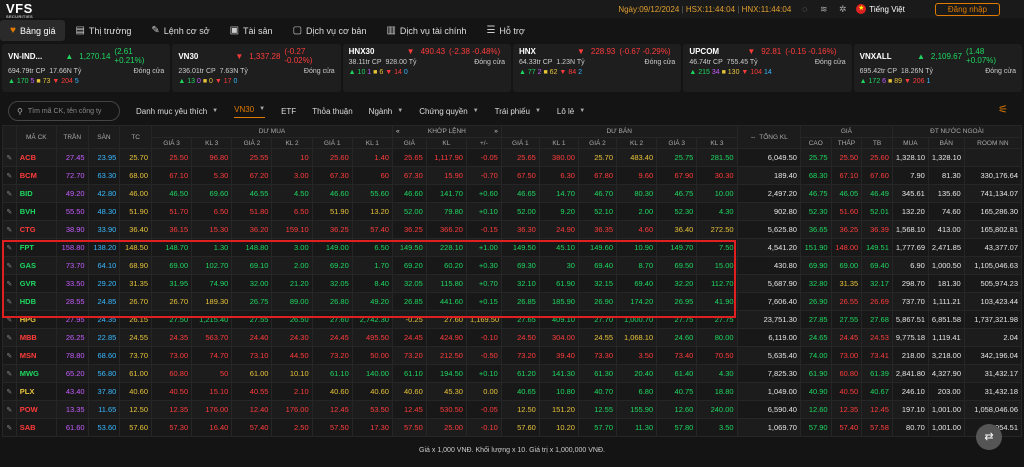  Describe the element at coordinates (171, 247) in the screenshot. I see `cell: 148.70` at that location.